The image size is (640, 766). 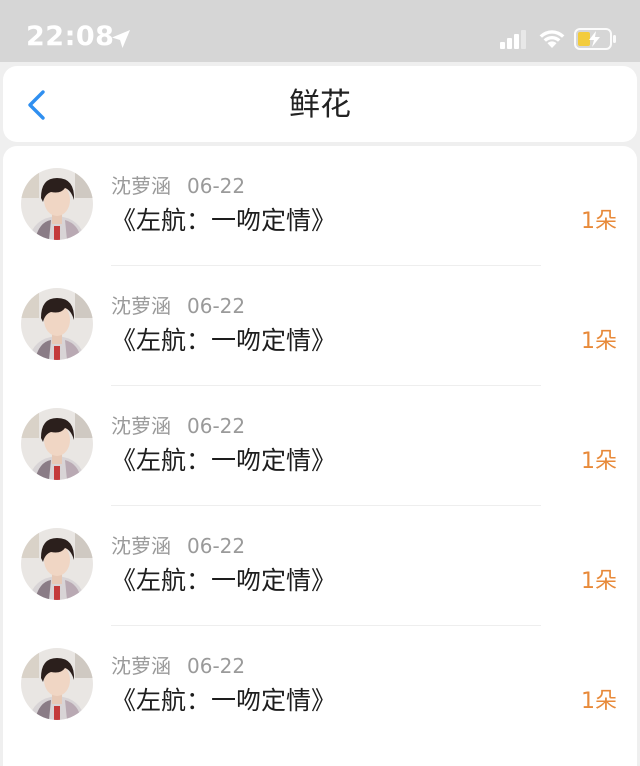 I want to click on status-bar: 22:08, so click(x=320, y=31).